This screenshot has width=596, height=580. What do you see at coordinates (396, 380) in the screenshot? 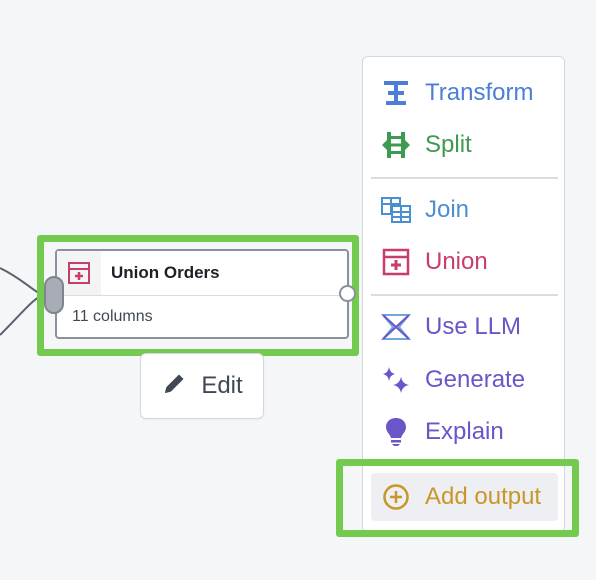
I see `sparkle-icon` at bounding box center [396, 380].